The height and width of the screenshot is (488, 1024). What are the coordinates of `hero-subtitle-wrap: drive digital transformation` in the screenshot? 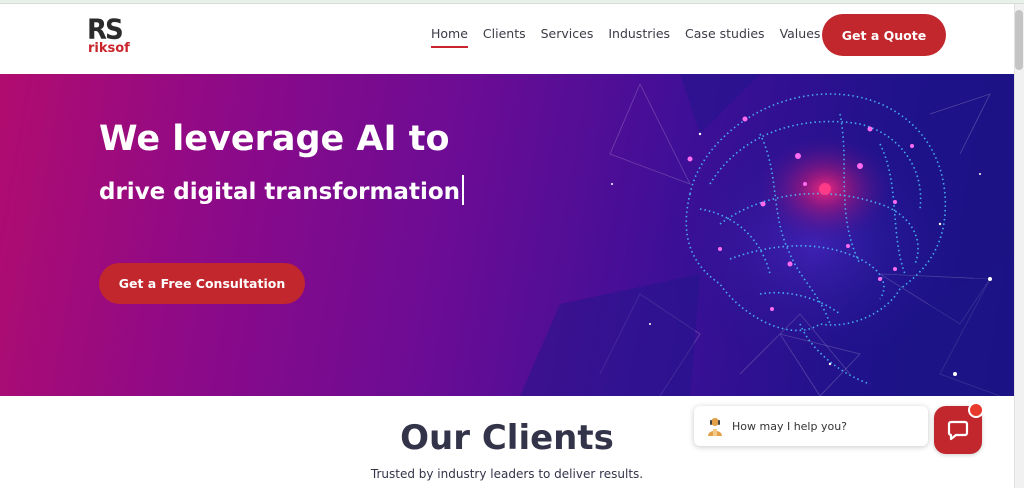 It's located at (281, 191).